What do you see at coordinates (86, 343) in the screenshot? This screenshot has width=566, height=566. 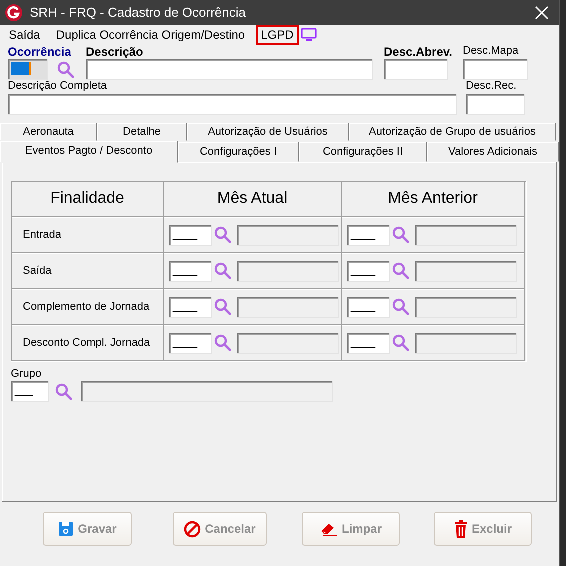 I see `row-label: Desconto Compl. Jornada` at bounding box center [86, 343].